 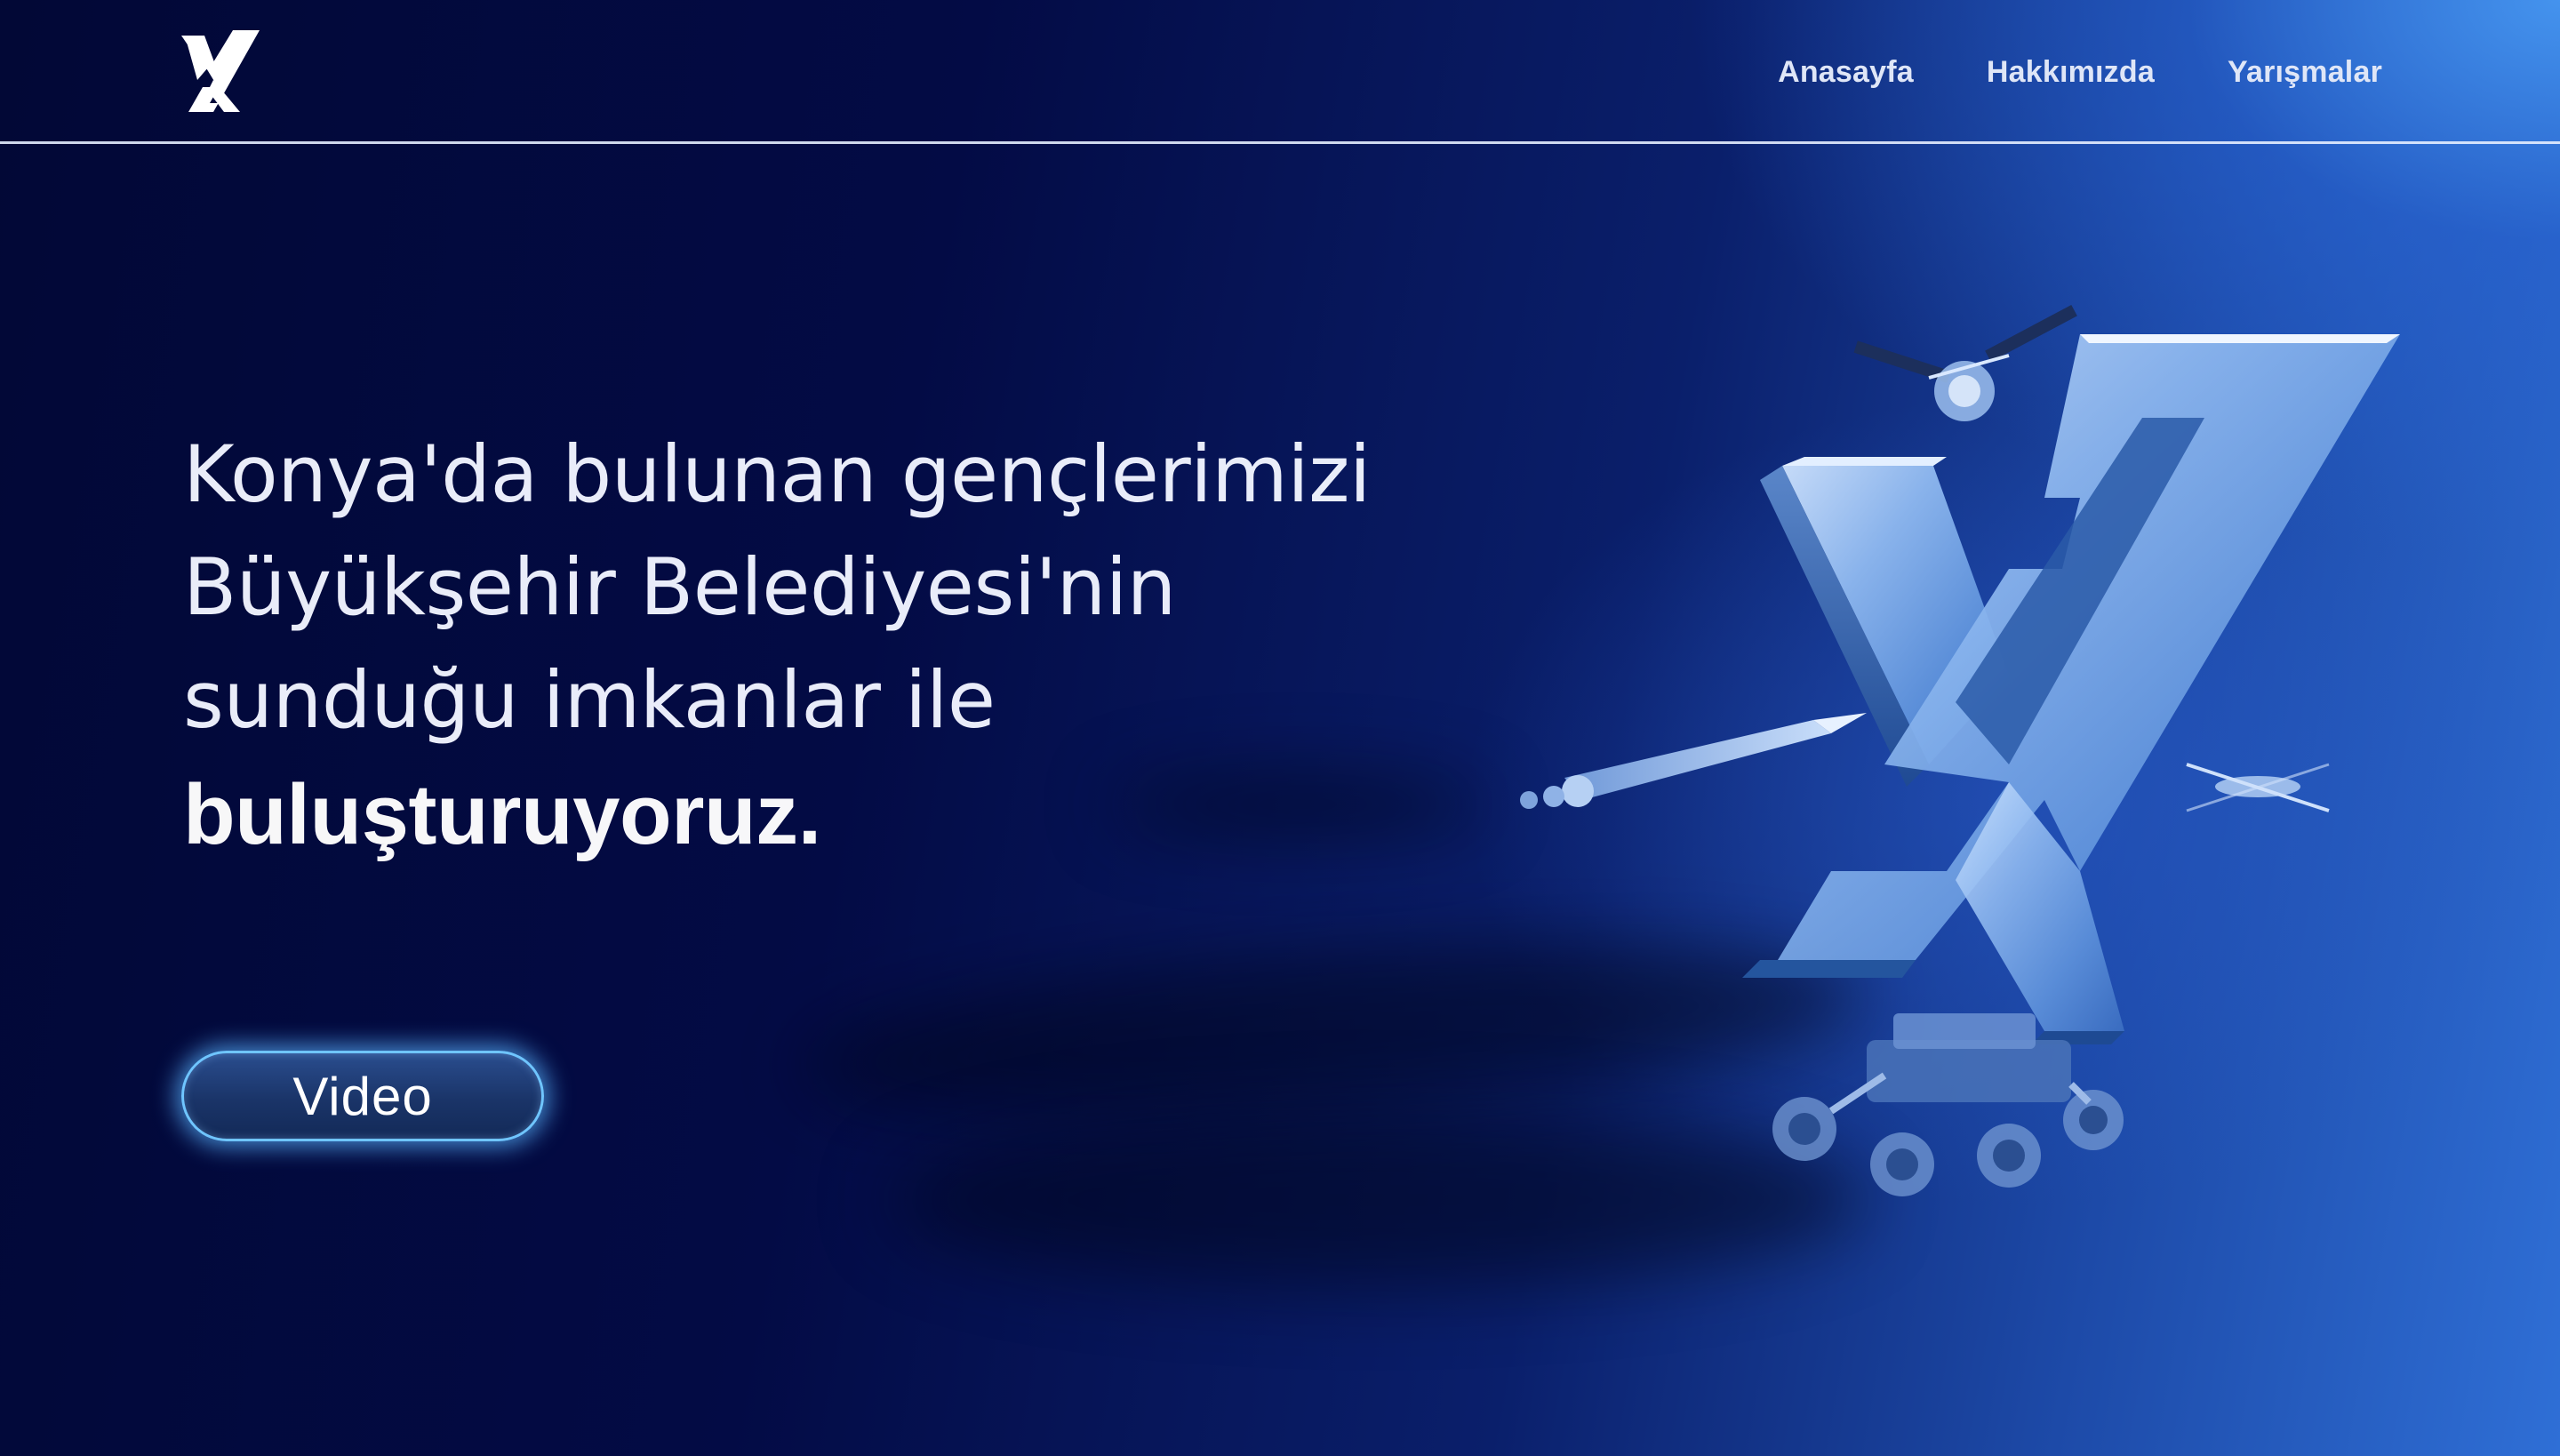 What do you see at coordinates (679, 587) in the screenshot?
I see `hero-line-2: Büyükşehir Belediyesi'nin` at bounding box center [679, 587].